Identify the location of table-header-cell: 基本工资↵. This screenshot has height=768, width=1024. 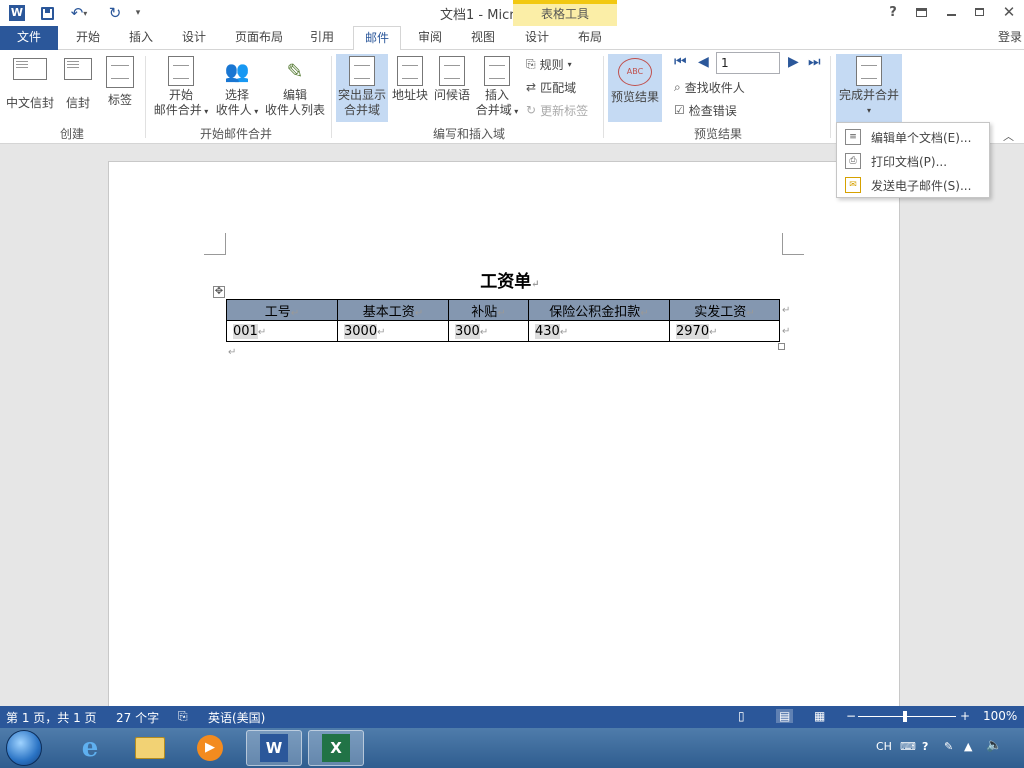
(393, 310).